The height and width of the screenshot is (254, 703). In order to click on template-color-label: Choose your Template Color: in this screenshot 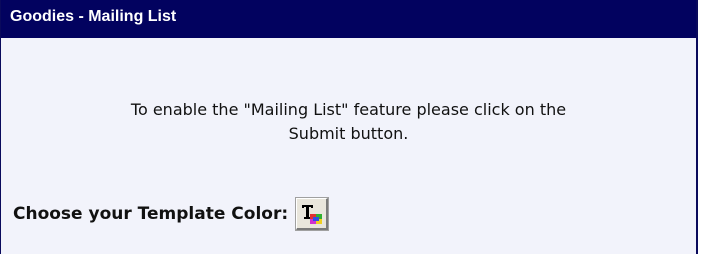, I will do `click(151, 214)`.